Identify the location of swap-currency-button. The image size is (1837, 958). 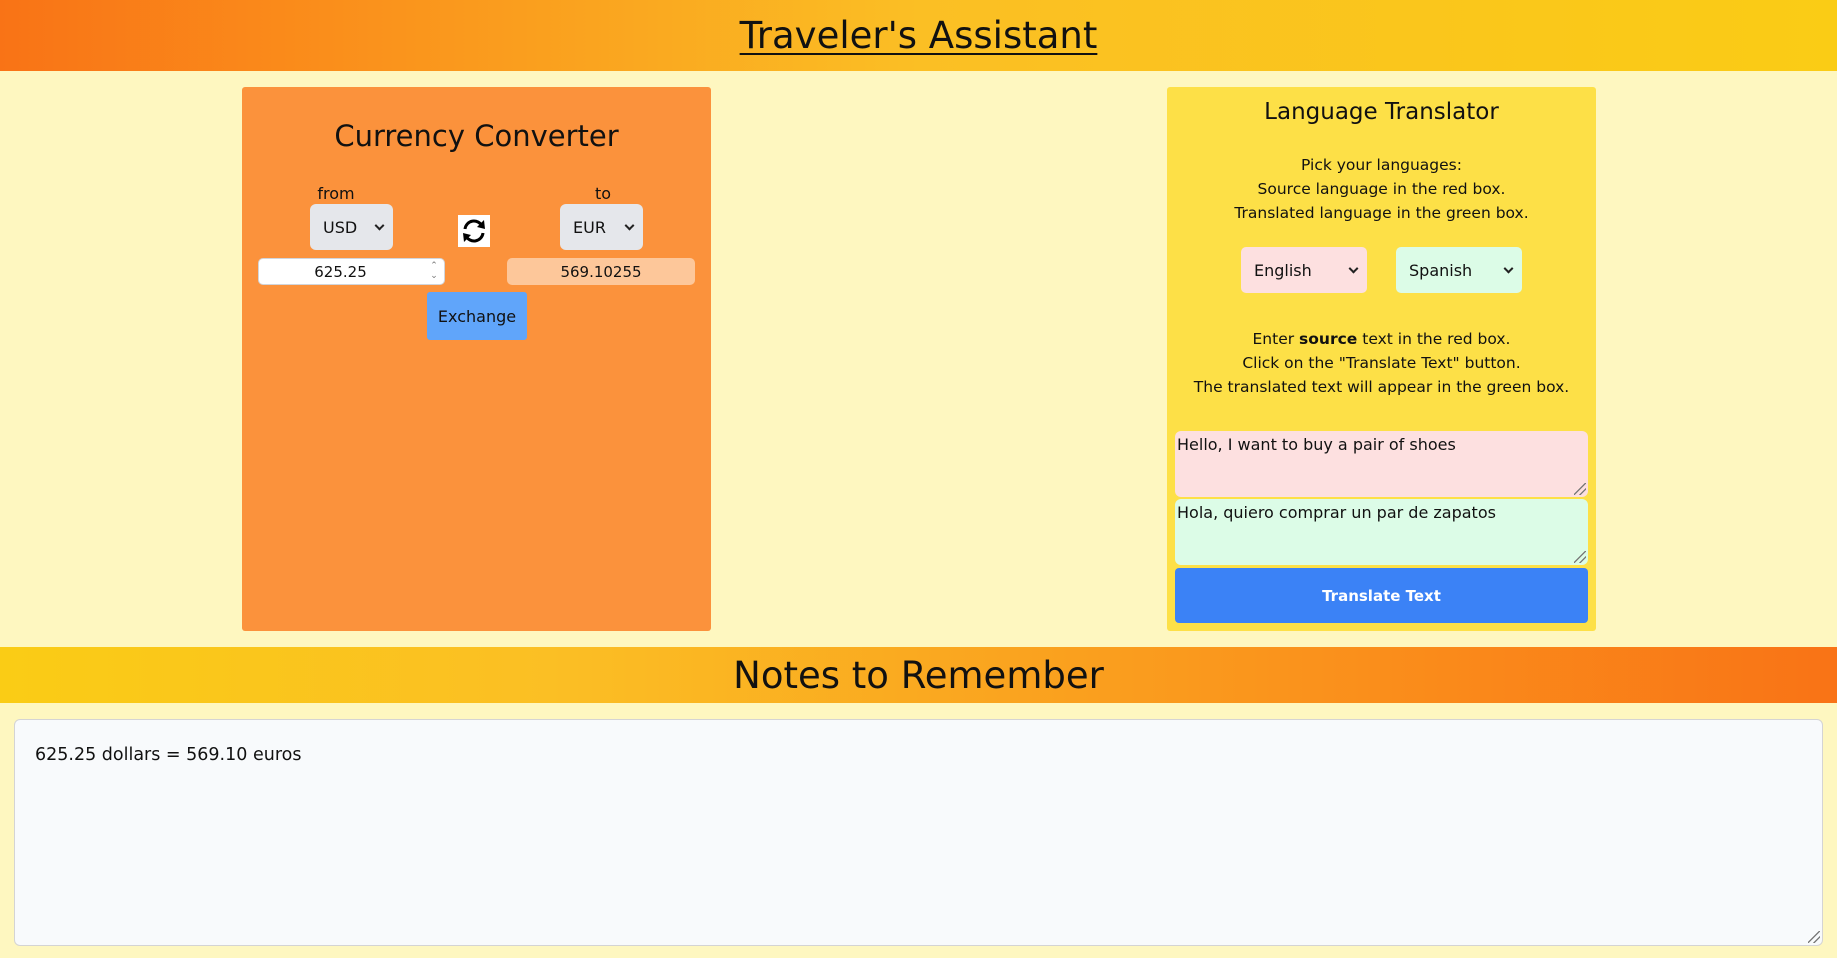
(474, 231).